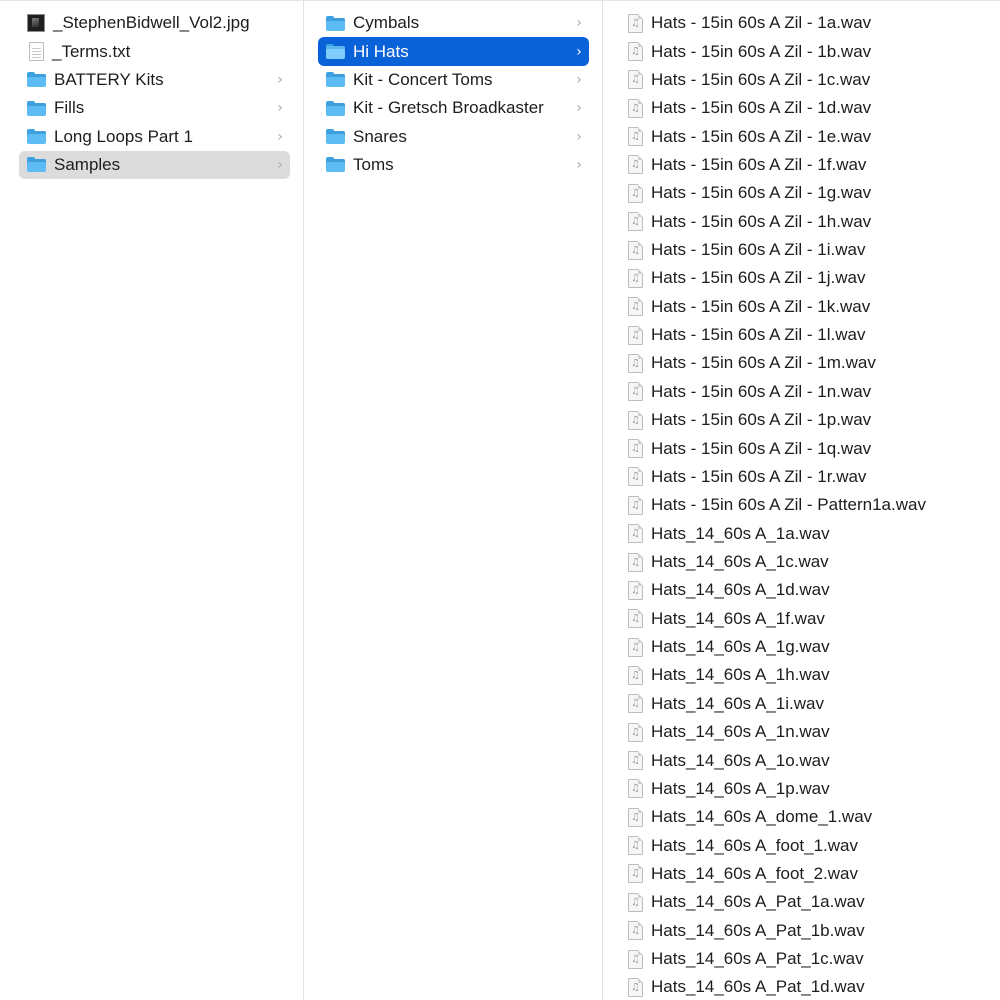 The height and width of the screenshot is (1000, 1000). I want to click on column1-list-item: Long Loops Part 1 ›, so click(154, 136).